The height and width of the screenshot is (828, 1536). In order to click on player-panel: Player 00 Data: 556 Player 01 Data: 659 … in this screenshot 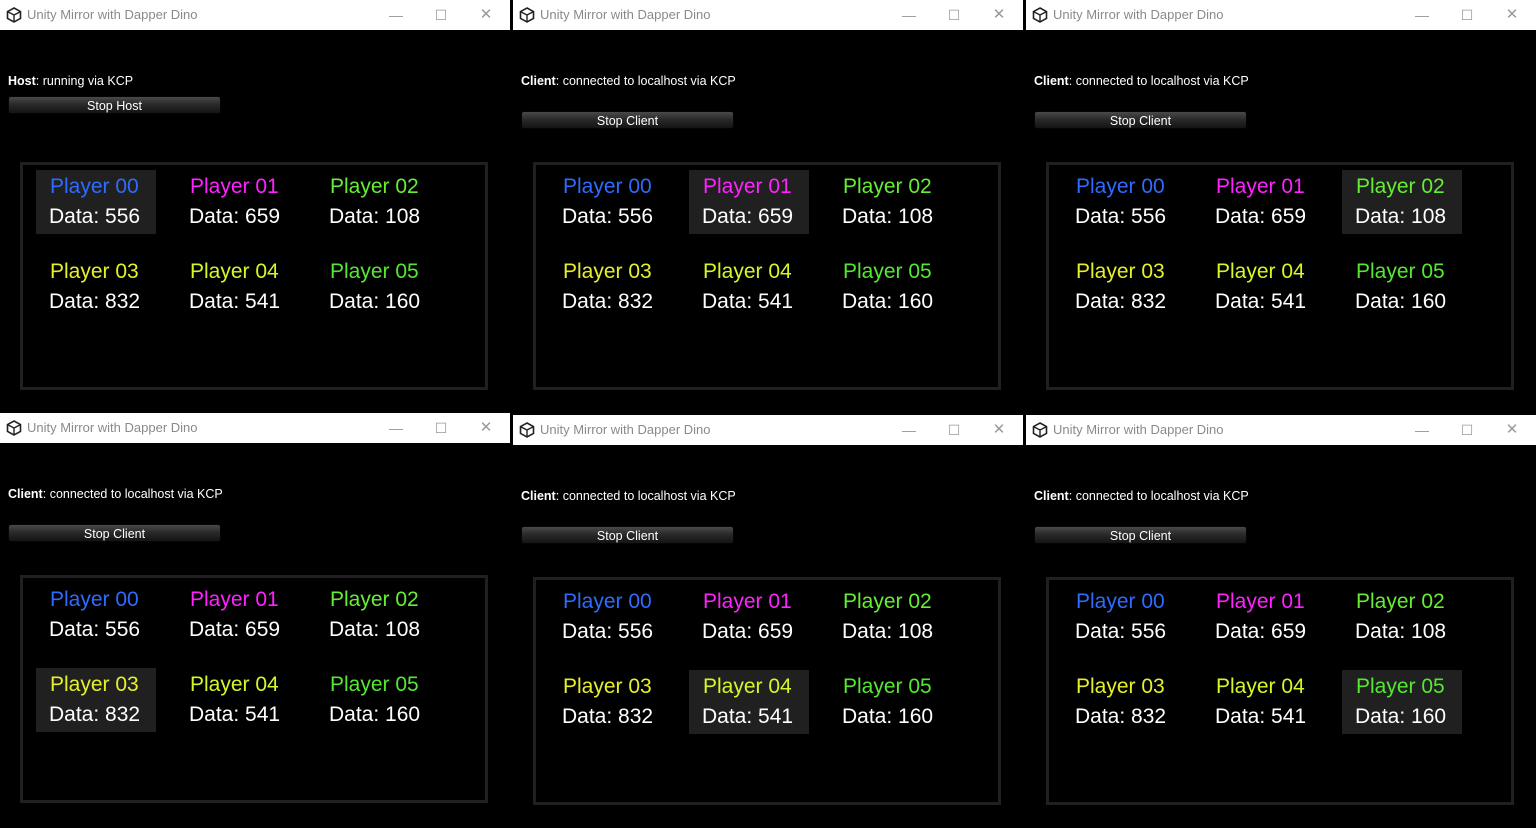, I will do `click(767, 691)`.